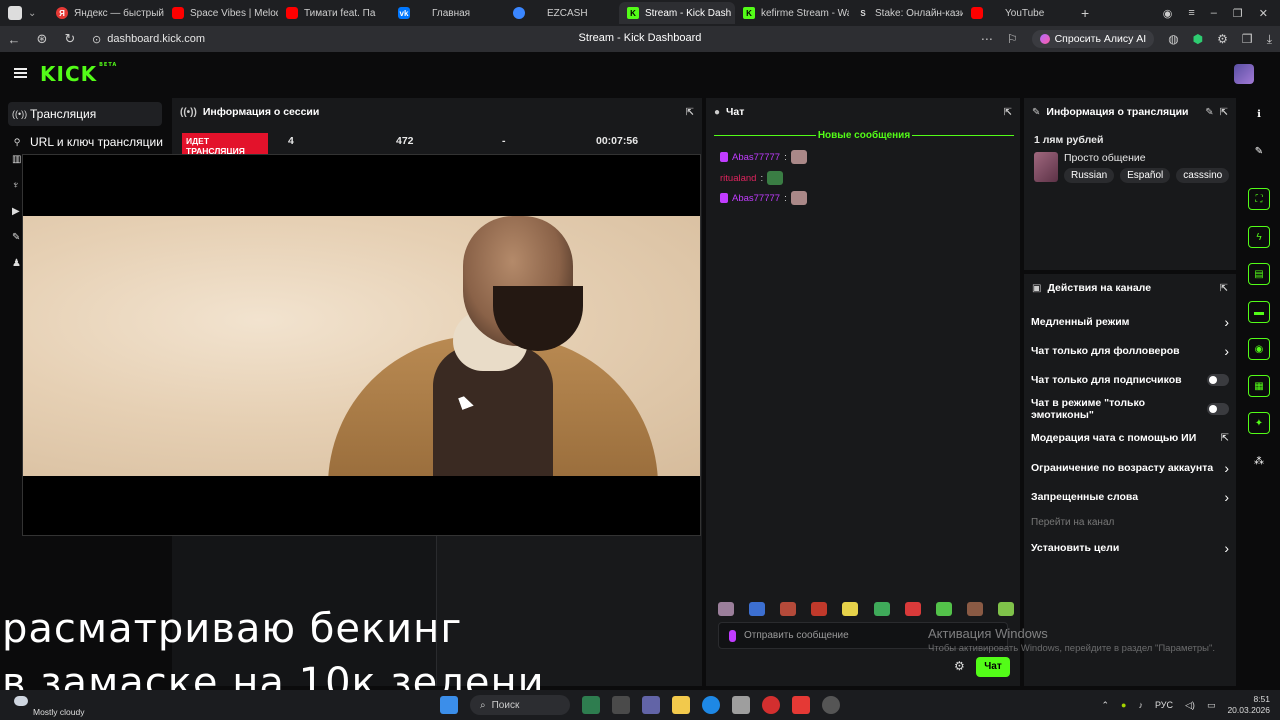  Describe the element at coordinates (1140, 705) in the screenshot. I see `mic-icon: ♪` at that location.